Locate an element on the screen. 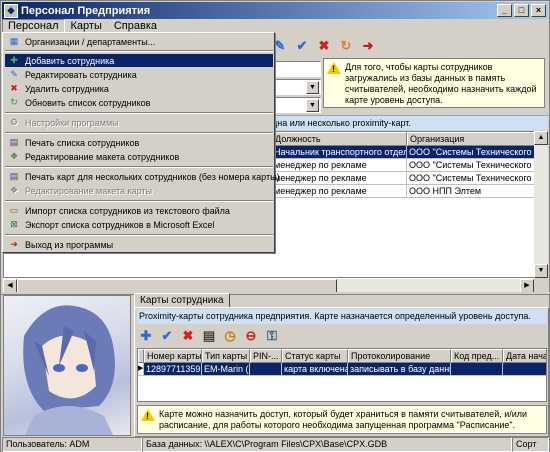 The width and height of the screenshot is (550, 452). block-card-icon: ⊖ is located at coordinates (251, 336).